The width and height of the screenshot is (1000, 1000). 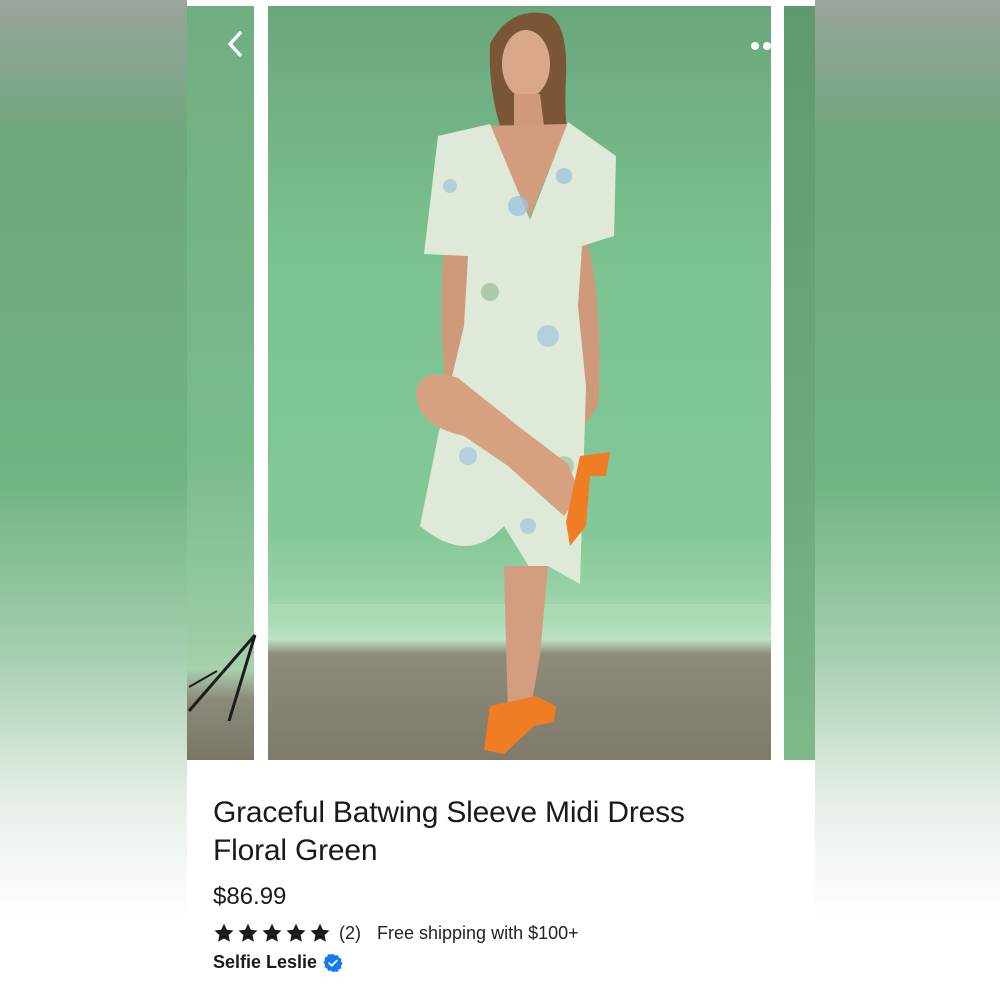 I want to click on review-count: (2), so click(x=350, y=933).